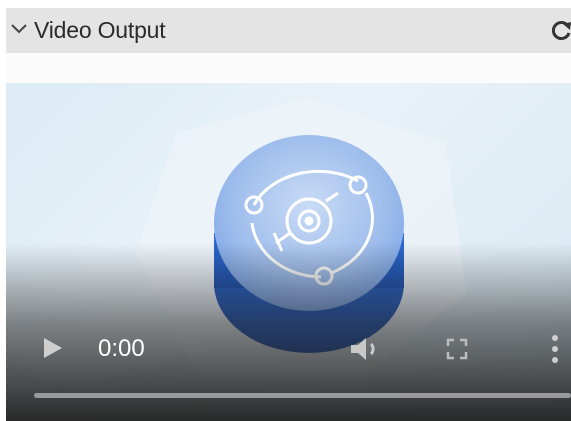 The height and width of the screenshot is (421, 571). I want to click on progress-bar, so click(302, 395).